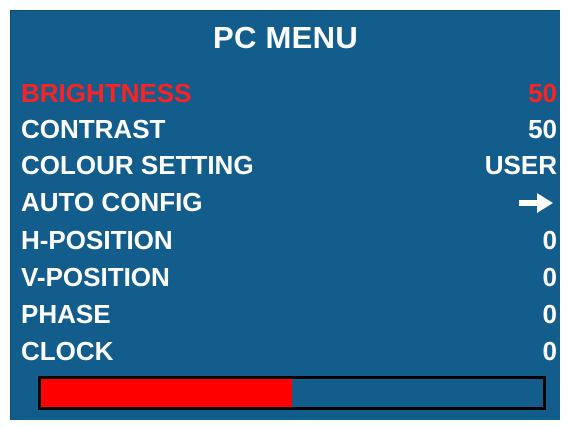 This screenshot has height=426, width=571. Describe the element at coordinates (95, 277) in the screenshot. I see `menu-item-label: V-POSITION` at that location.